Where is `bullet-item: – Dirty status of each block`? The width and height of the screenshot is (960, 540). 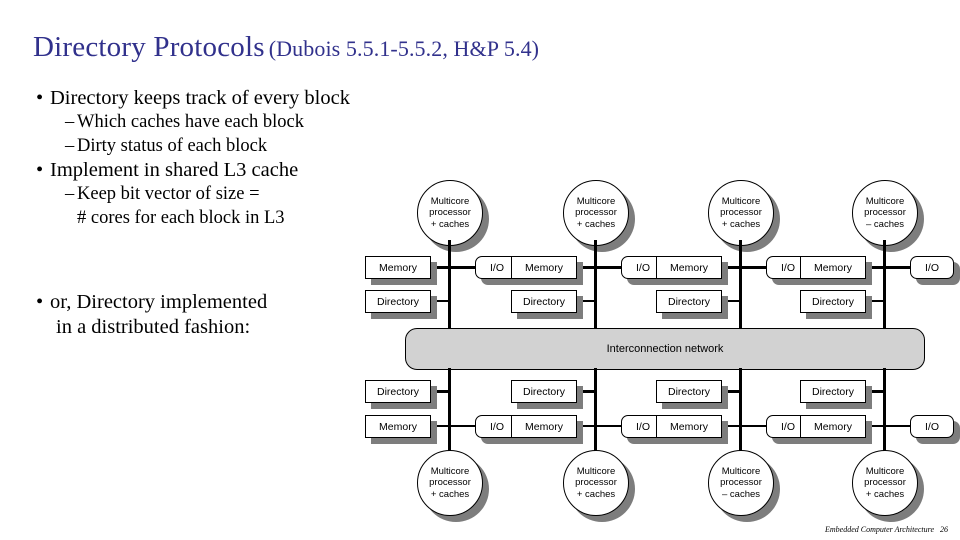 bullet-item: – Dirty status of each block is located at coordinates (230, 147).